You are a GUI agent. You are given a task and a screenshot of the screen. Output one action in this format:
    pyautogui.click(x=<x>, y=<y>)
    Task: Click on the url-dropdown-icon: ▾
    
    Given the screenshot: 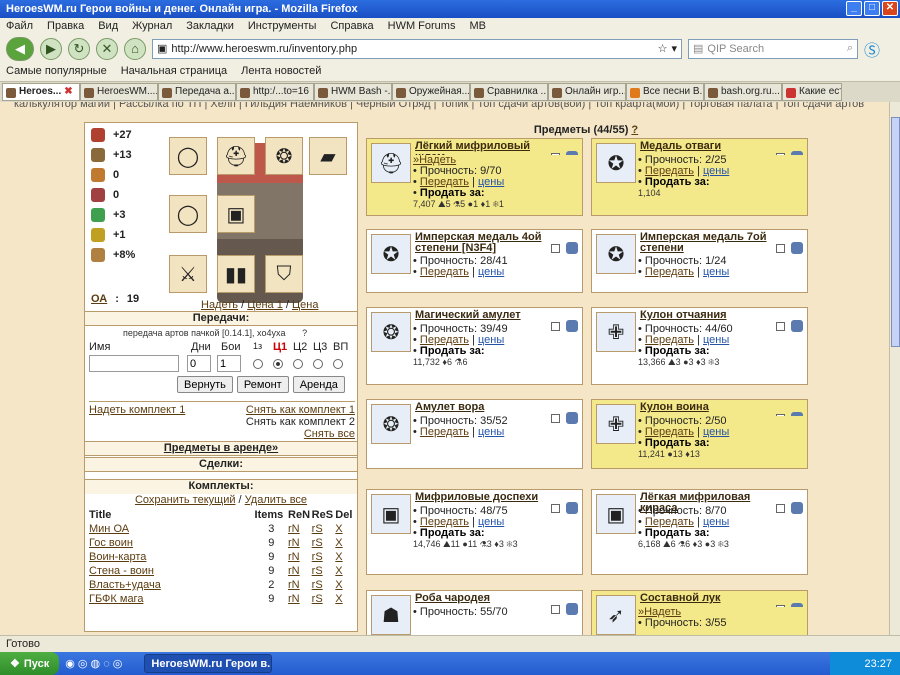 What is the action you would take?
    pyautogui.click(x=674, y=48)
    